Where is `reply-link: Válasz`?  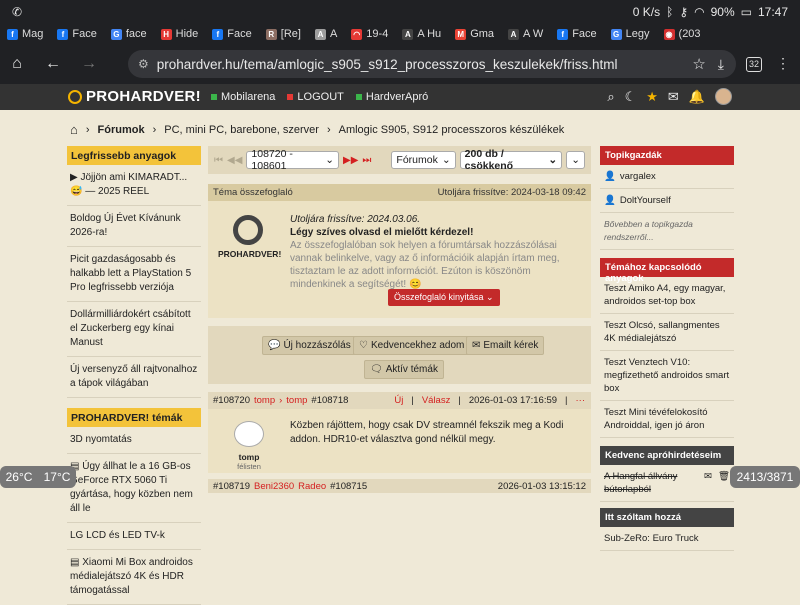
reply-link: Válasz is located at coordinates (436, 400).